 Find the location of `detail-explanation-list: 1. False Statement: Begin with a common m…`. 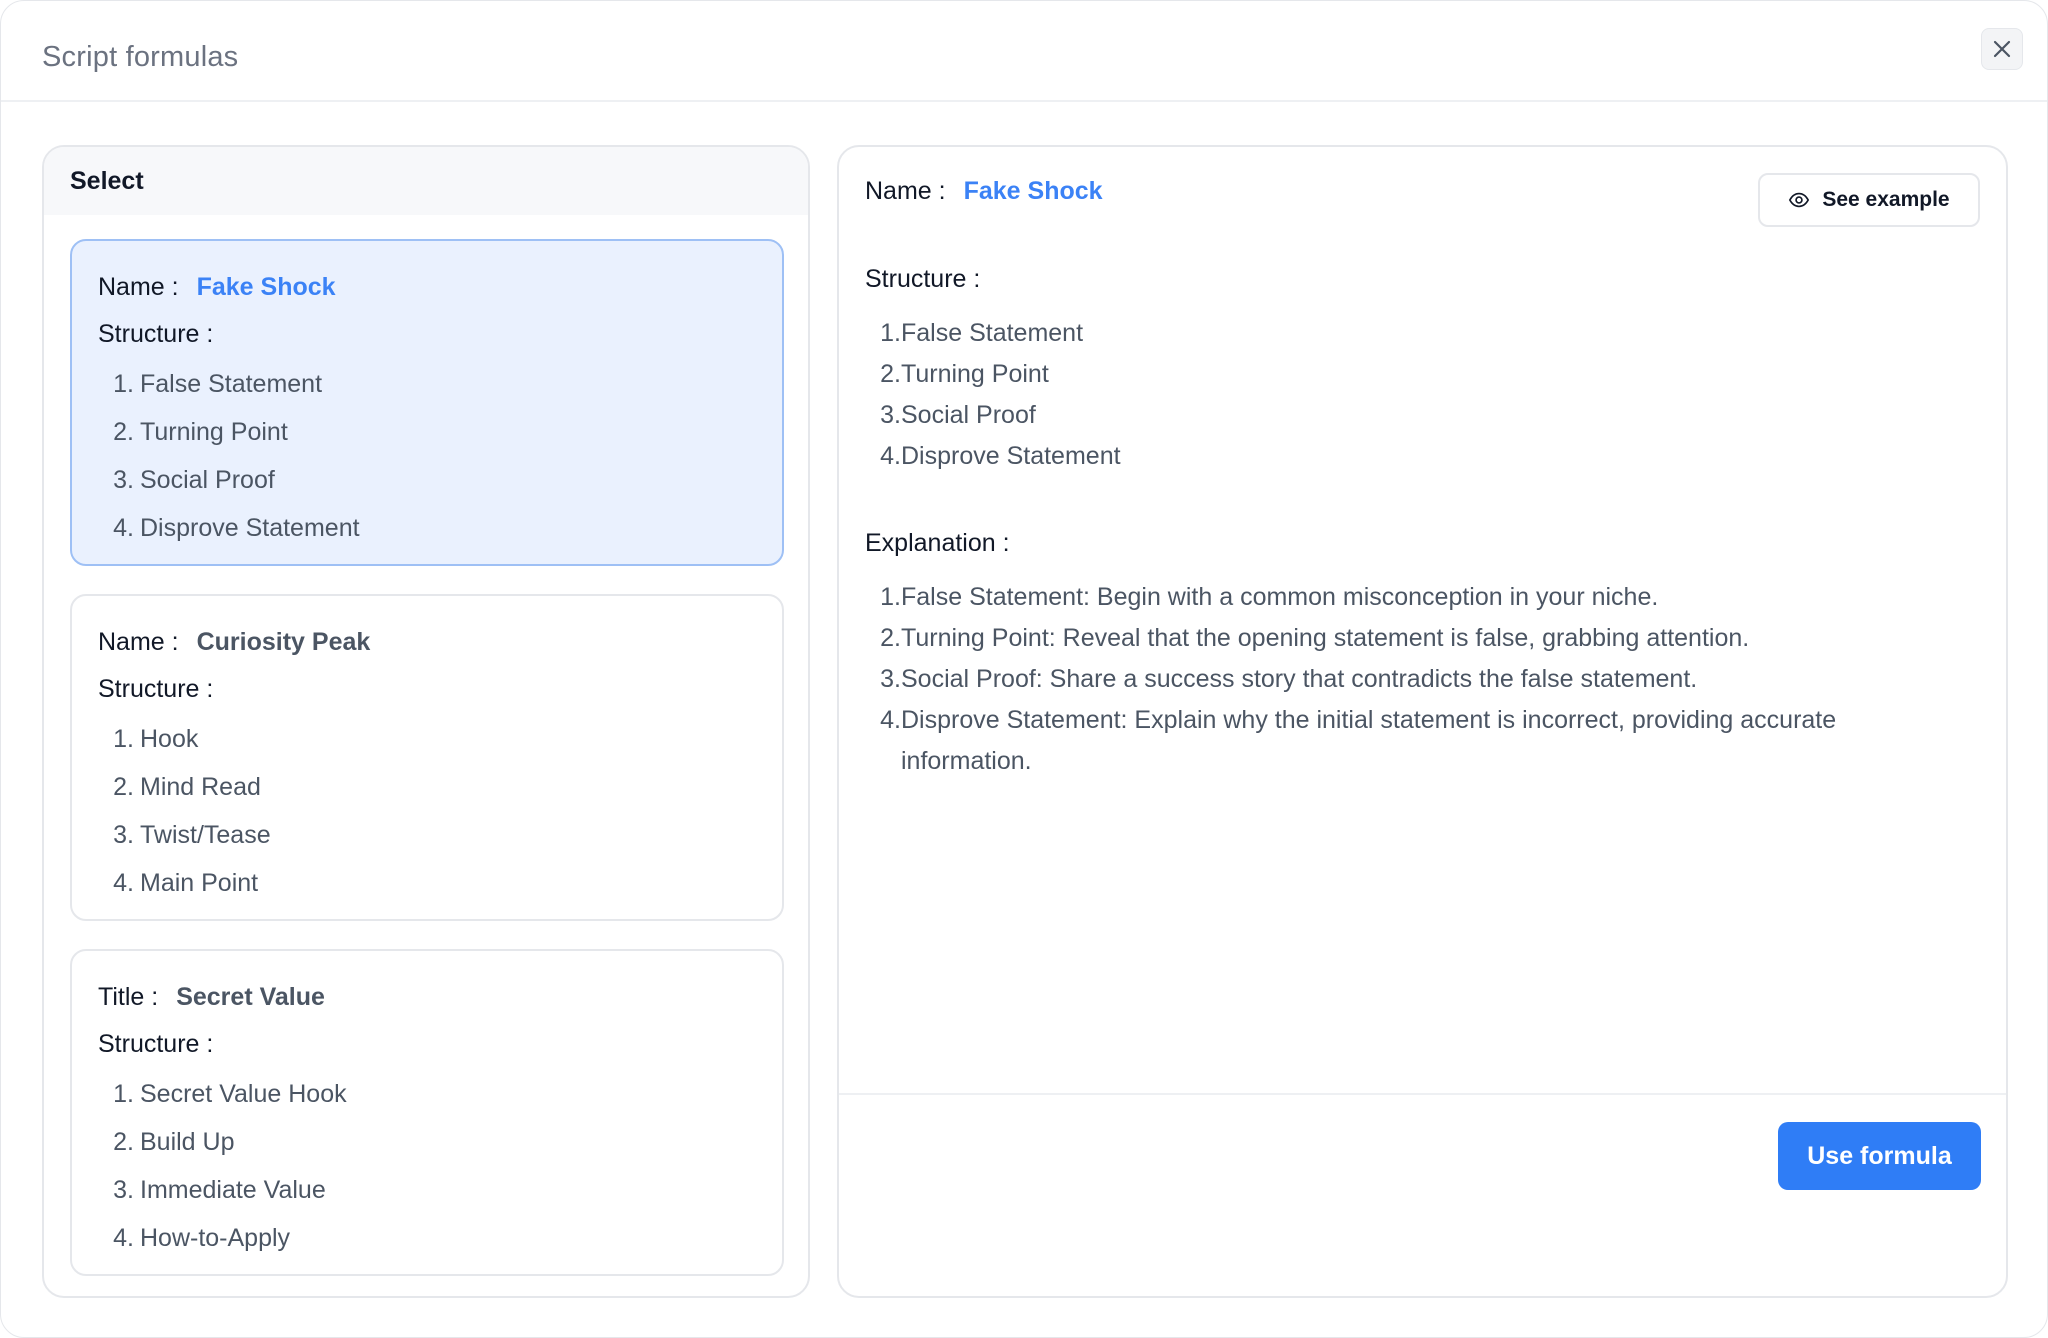

detail-explanation-list: 1. False Statement: Begin with a common m… is located at coordinates (1415, 679).